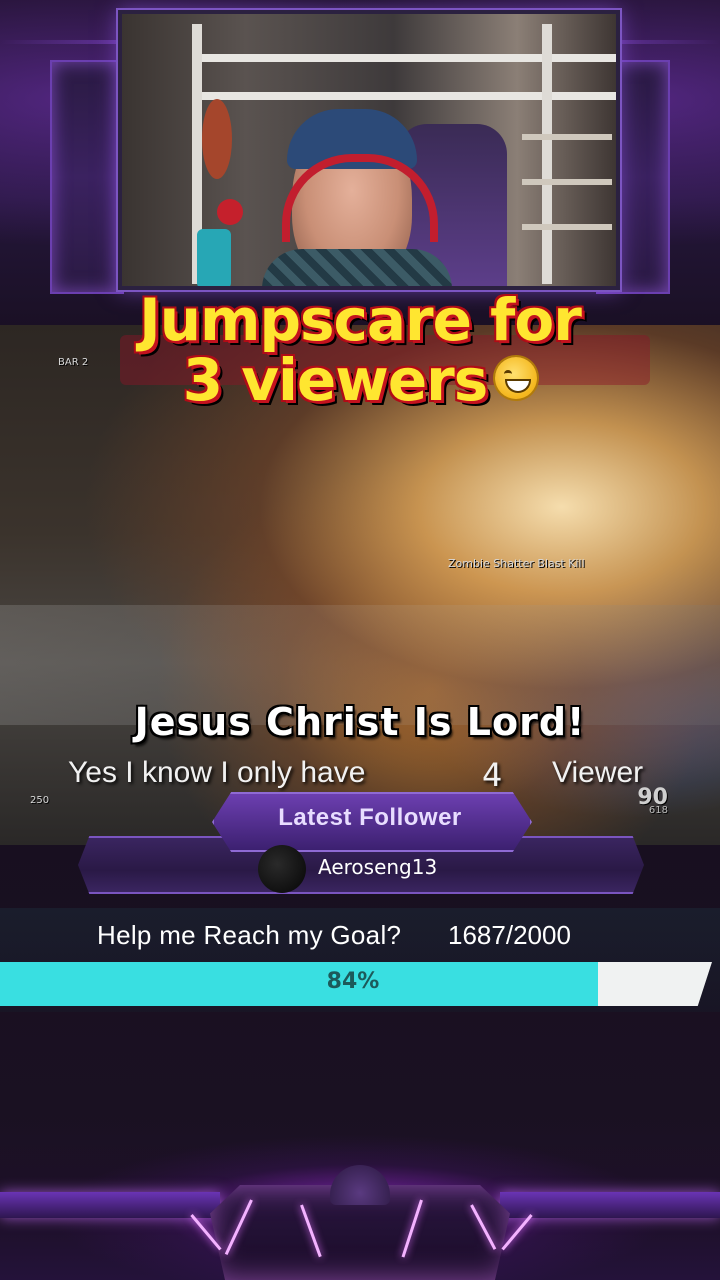 The width and height of the screenshot is (720, 1280). I want to click on streamer-shirt, so click(357, 267).